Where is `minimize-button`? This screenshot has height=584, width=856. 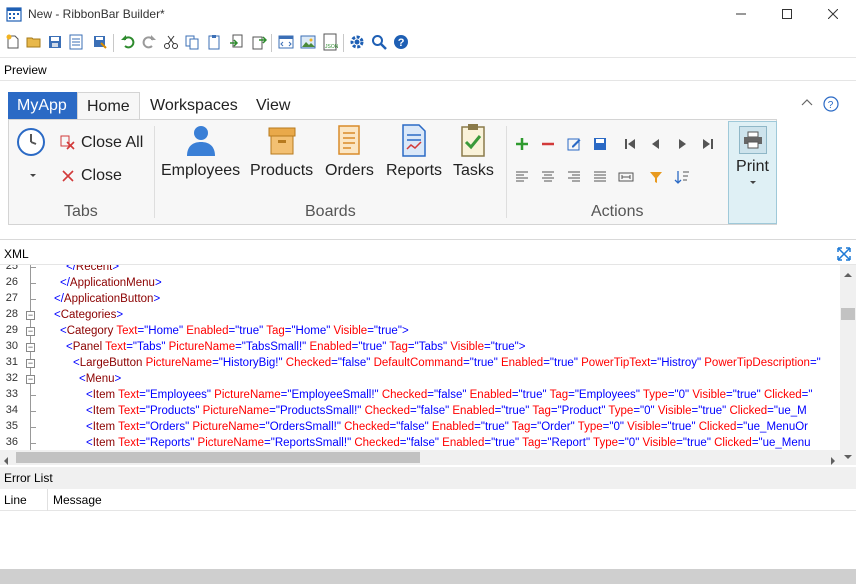
minimize-button is located at coordinates (741, 14).